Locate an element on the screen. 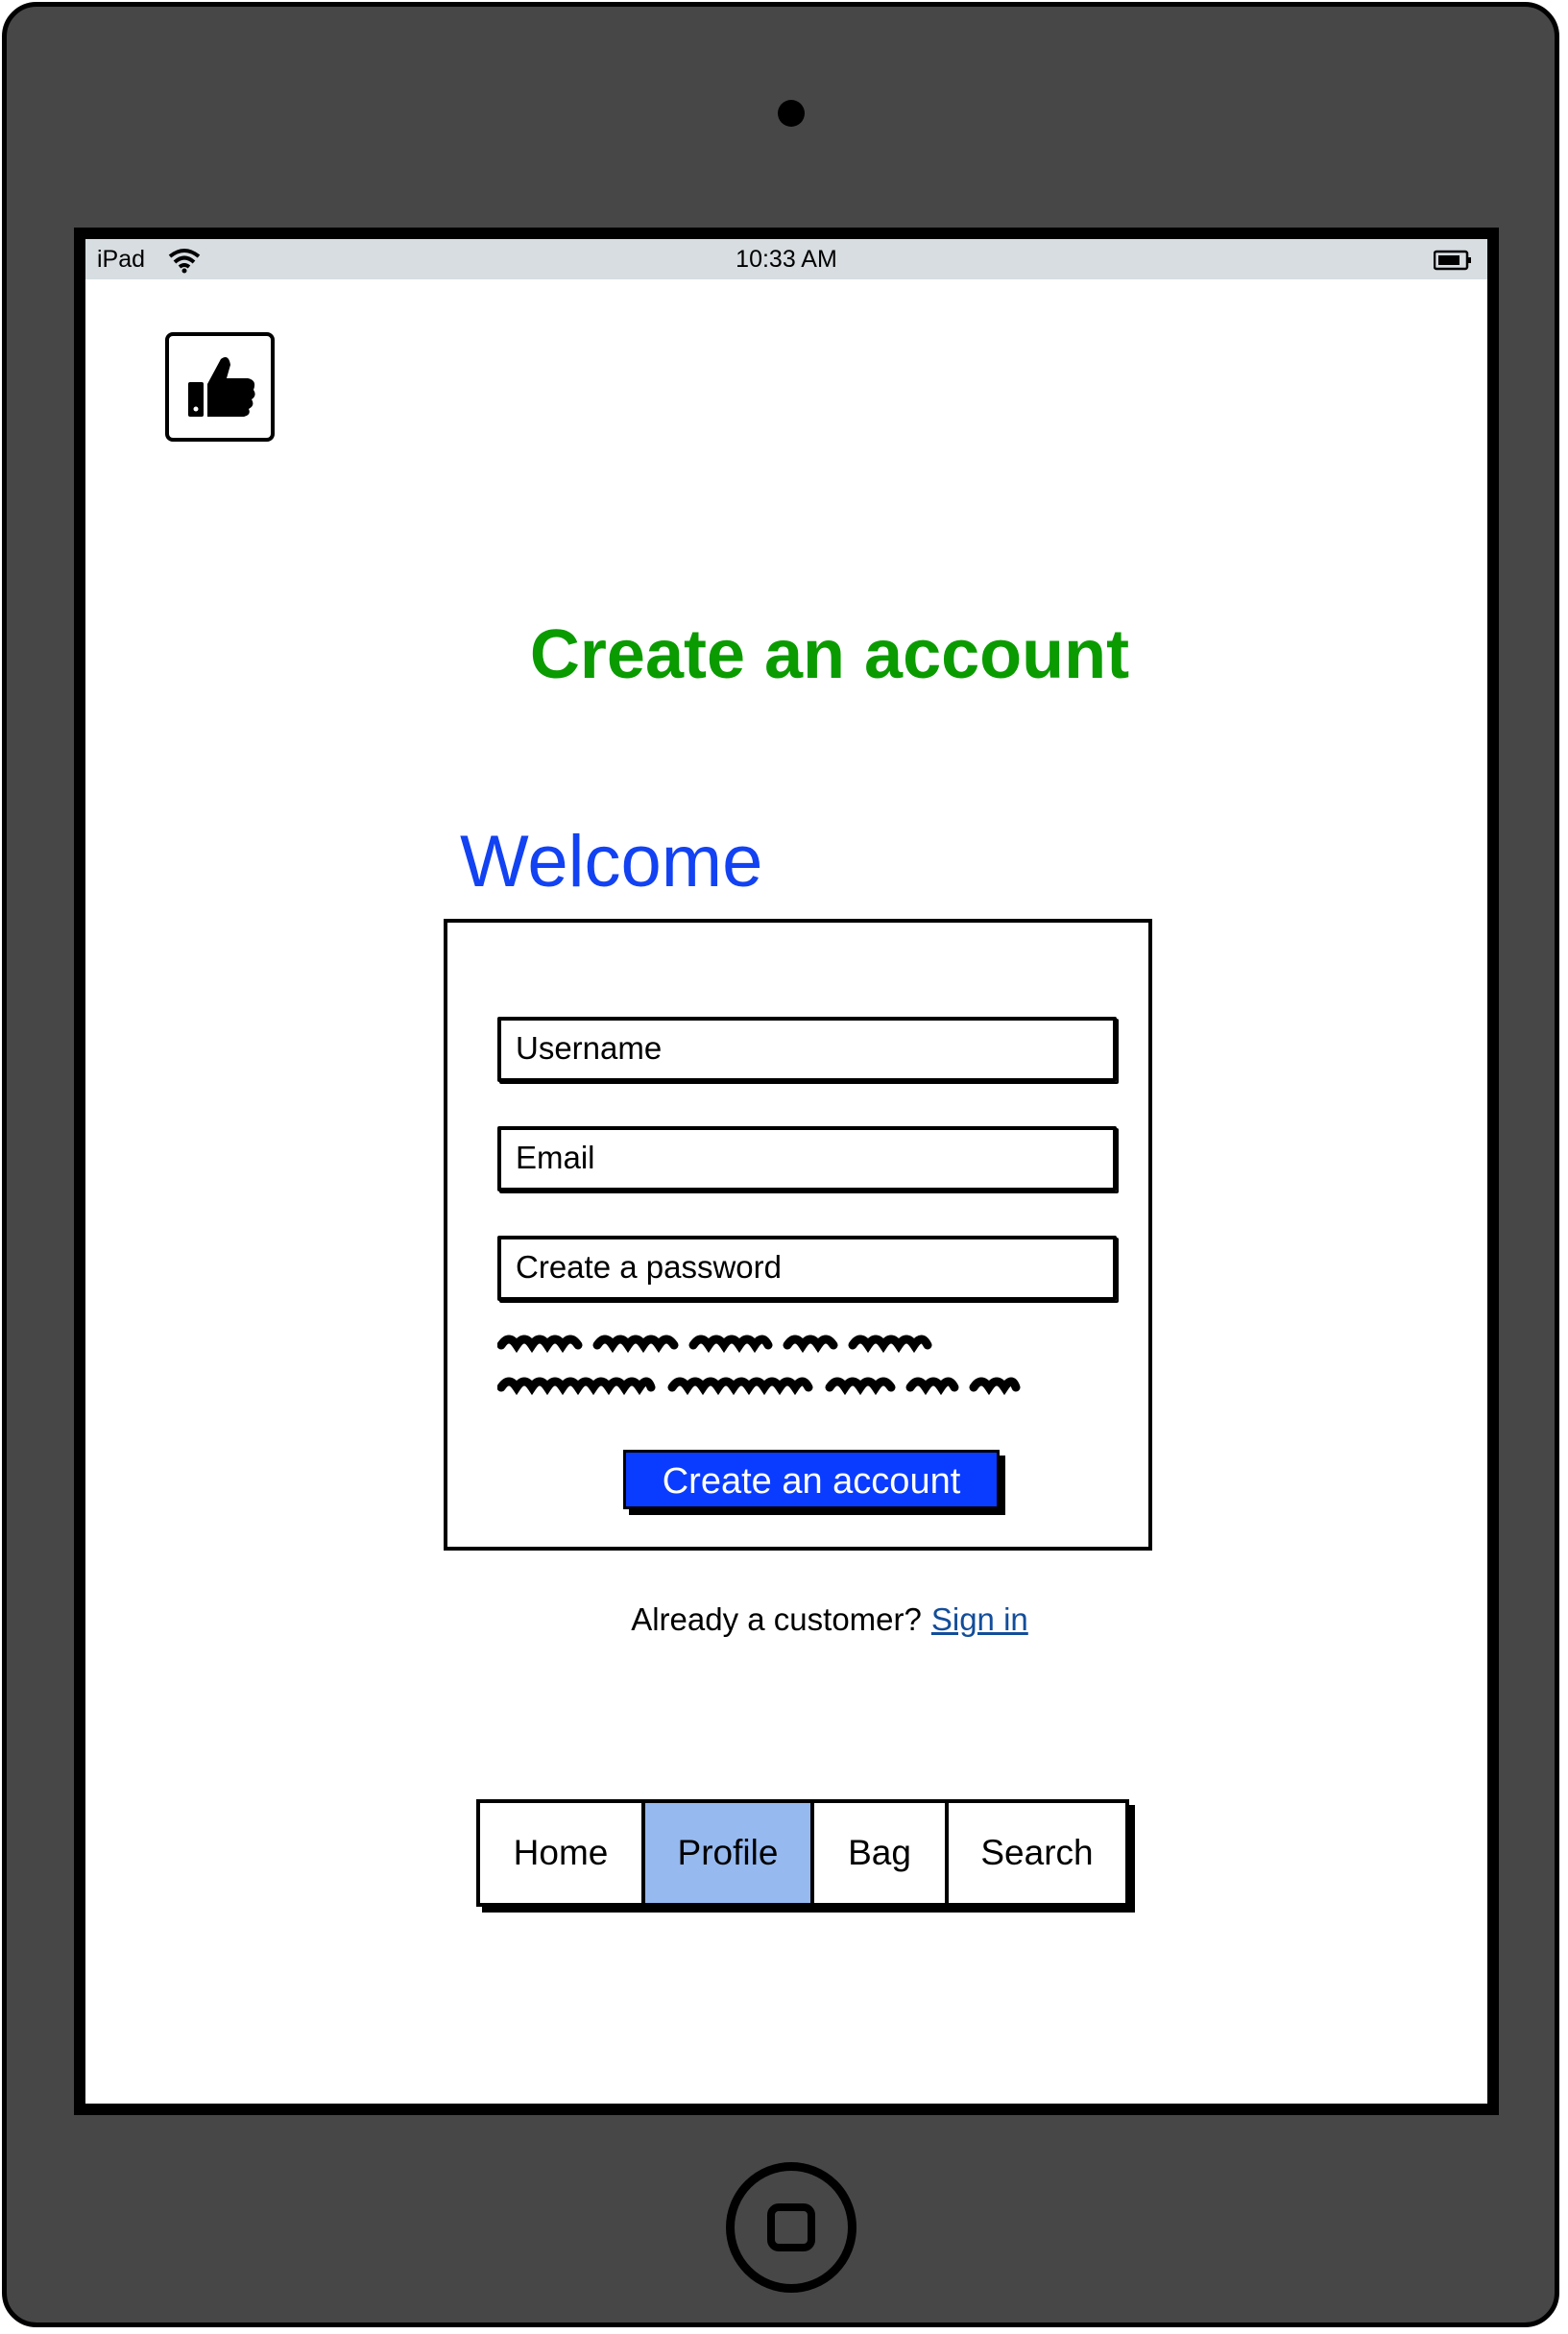 The height and width of the screenshot is (2334, 1568). thumbs-up-icon is located at coordinates (221, 387).